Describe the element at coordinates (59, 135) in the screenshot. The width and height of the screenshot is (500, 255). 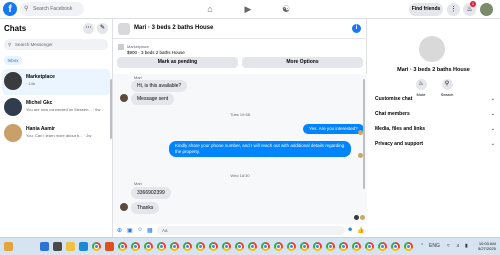
I see `chat-preview: You: Can I learn more about b... · 2w` at that location.